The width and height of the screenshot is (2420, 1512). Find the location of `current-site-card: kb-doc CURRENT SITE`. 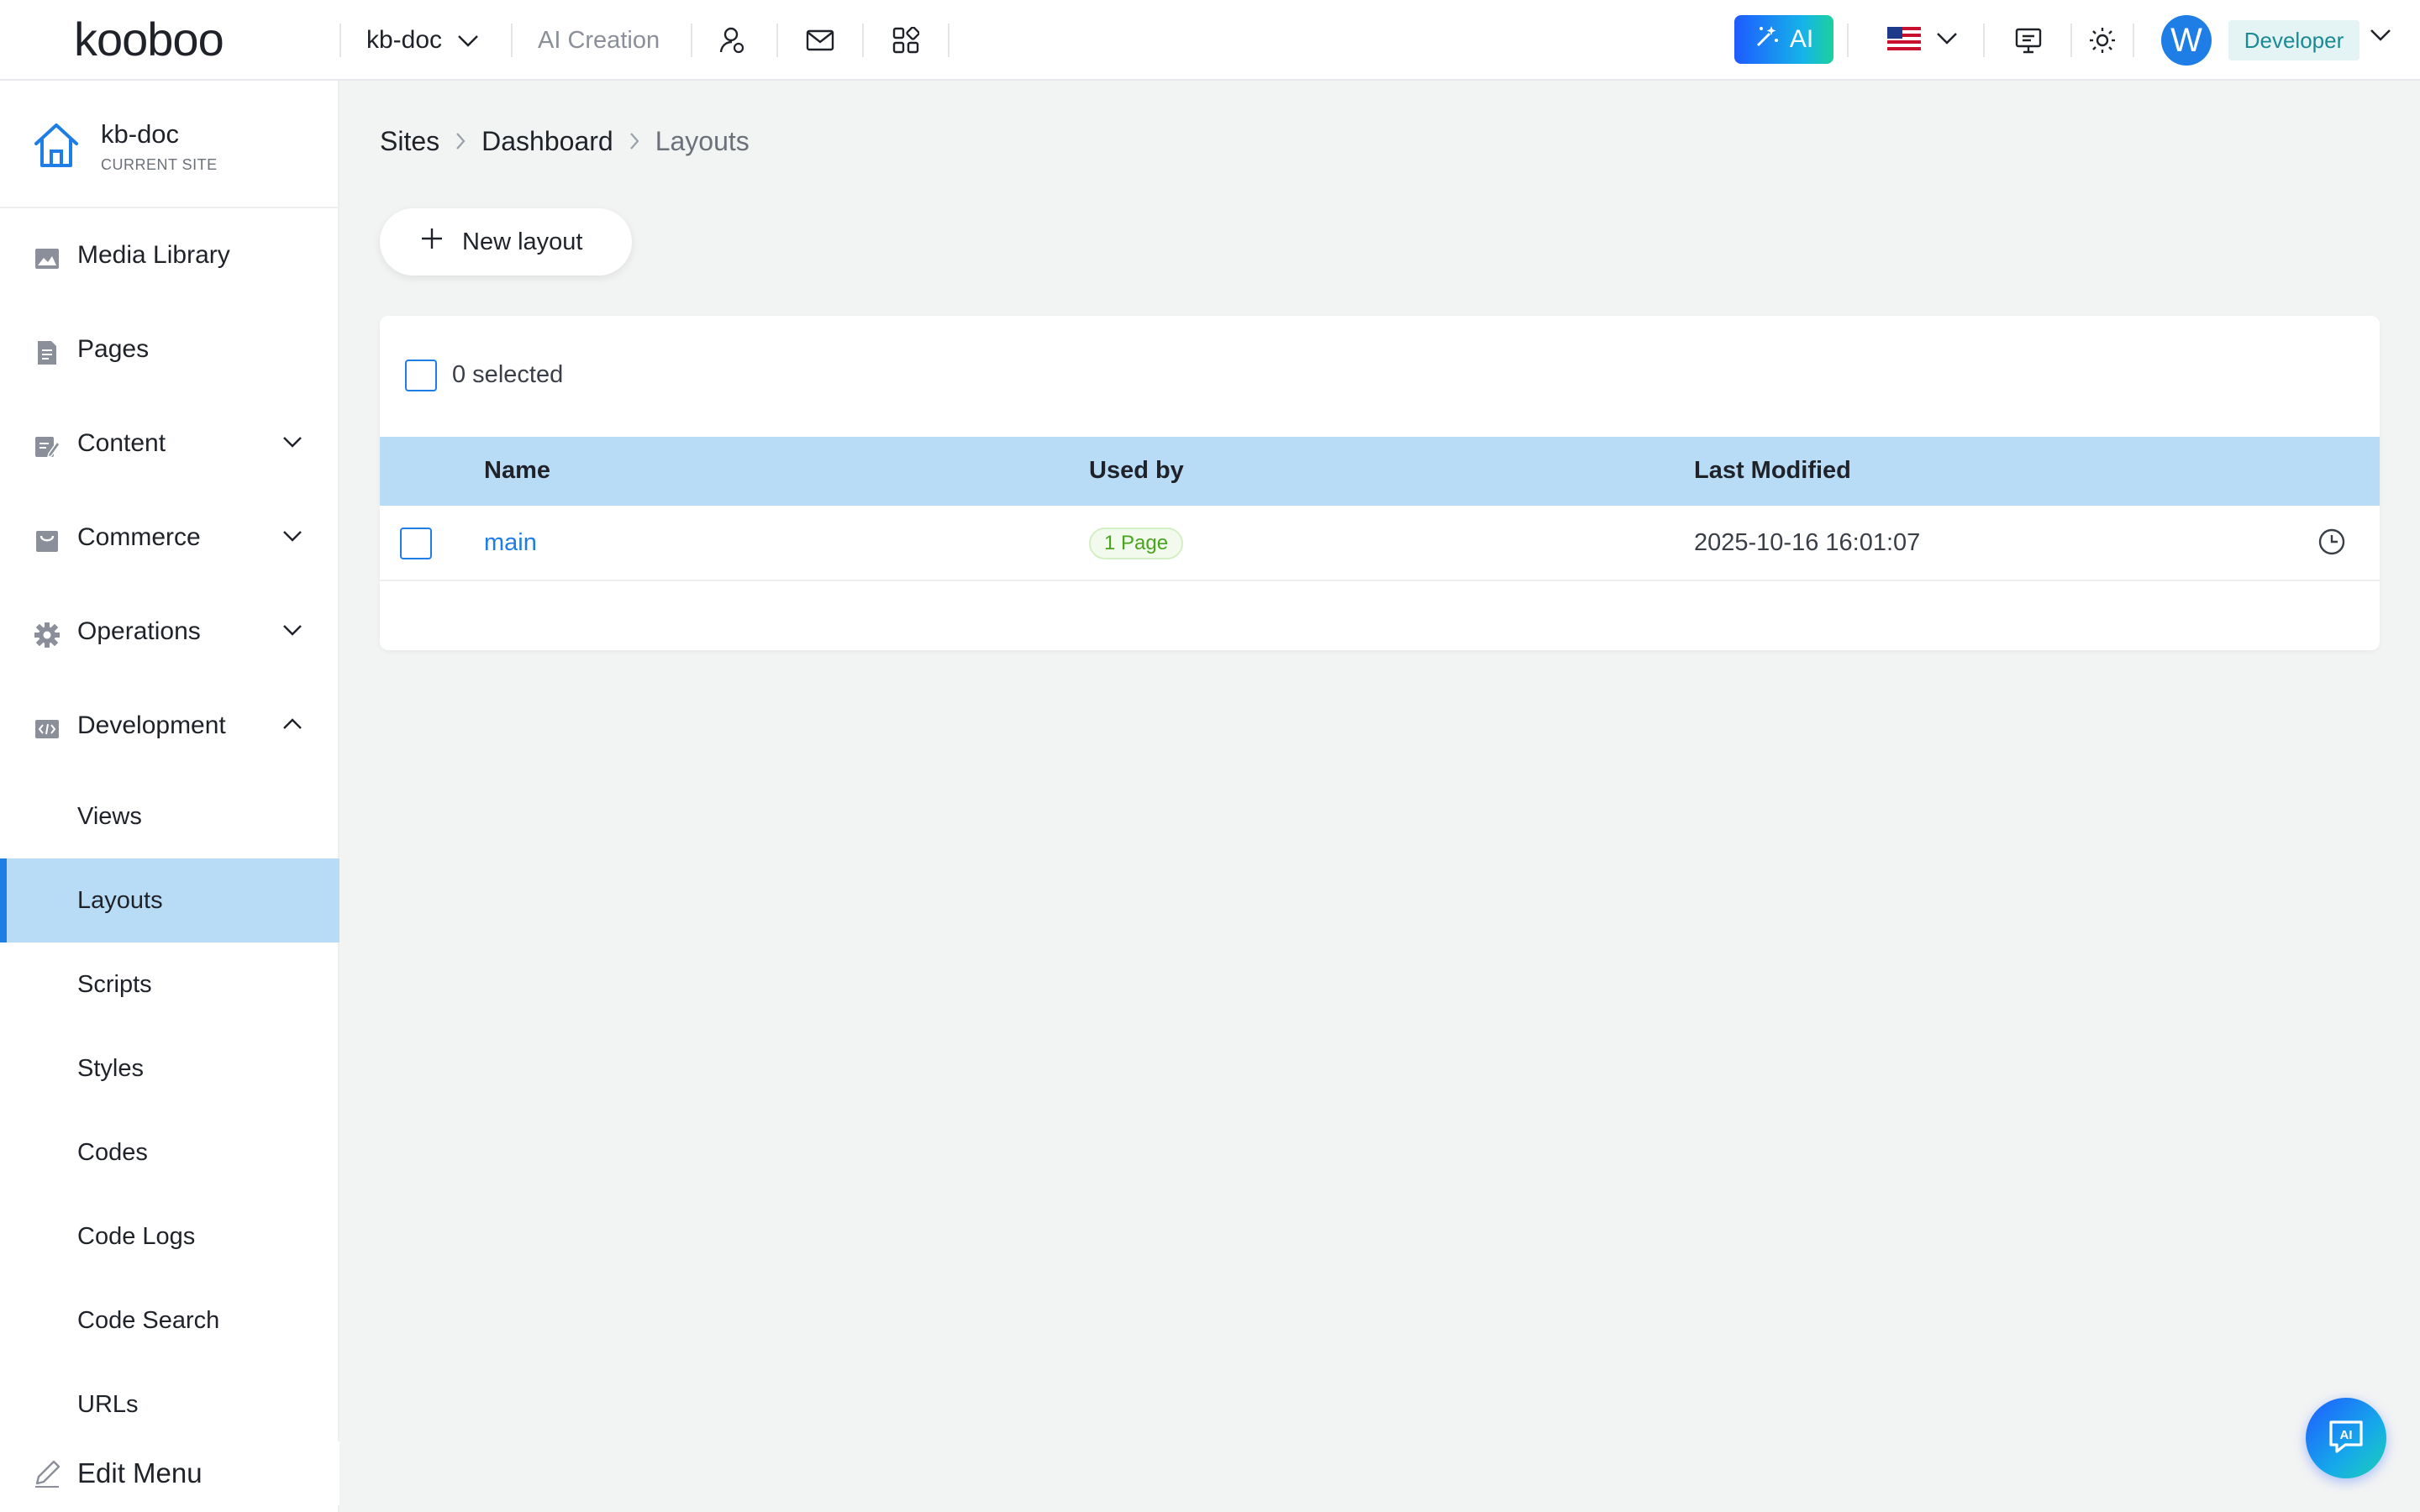

current-site-card: kb-doc CURRENT SITE is located at coordinates (169, 144).